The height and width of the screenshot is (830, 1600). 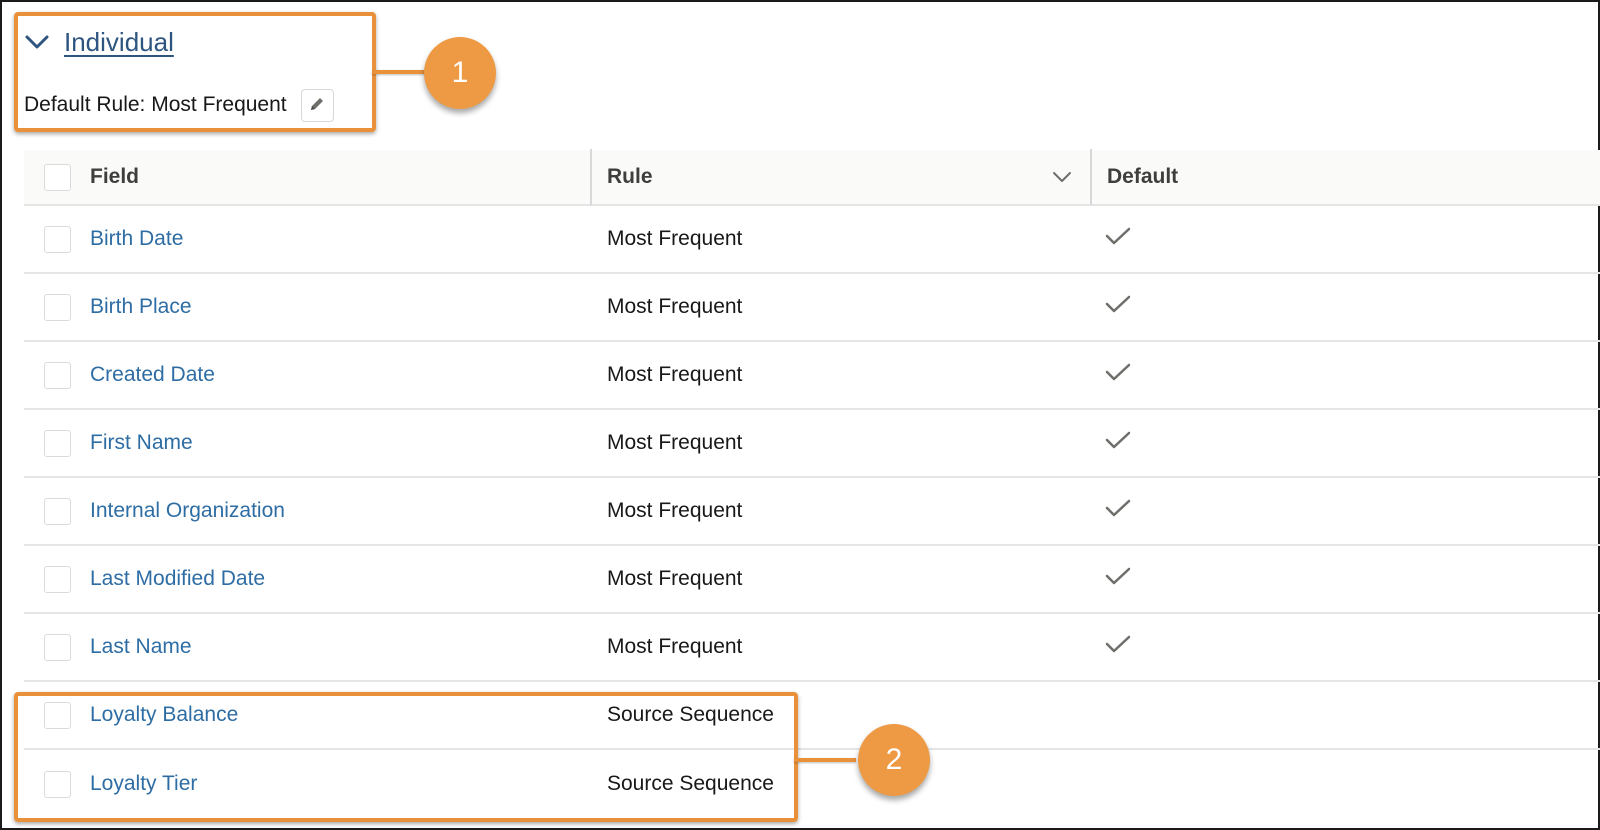 I want to click on callout-1-badge: 1, so click(x=460, y=73).